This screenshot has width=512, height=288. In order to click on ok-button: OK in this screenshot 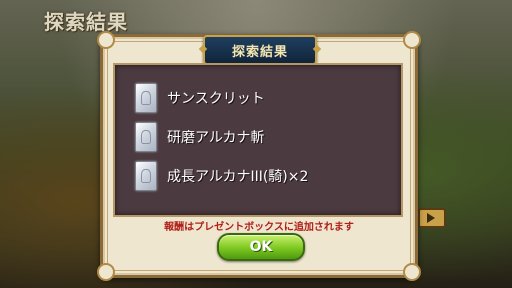, I will do `click(261, 247)`.